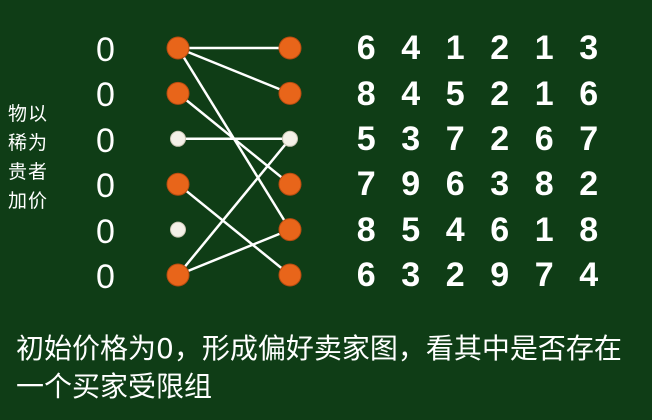  What do you see at coordinates (477, 184) in the screenshot?
I see `matrix-row-3: 7 9 6 3 8 2` at bounding box center [477, 184].